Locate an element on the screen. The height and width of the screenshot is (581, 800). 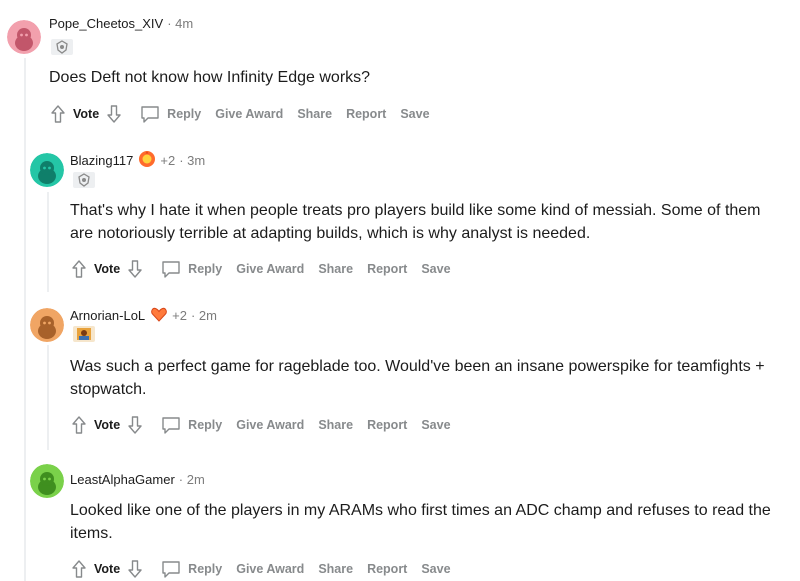
flame-award-icon is located at coordinates (147, 159).